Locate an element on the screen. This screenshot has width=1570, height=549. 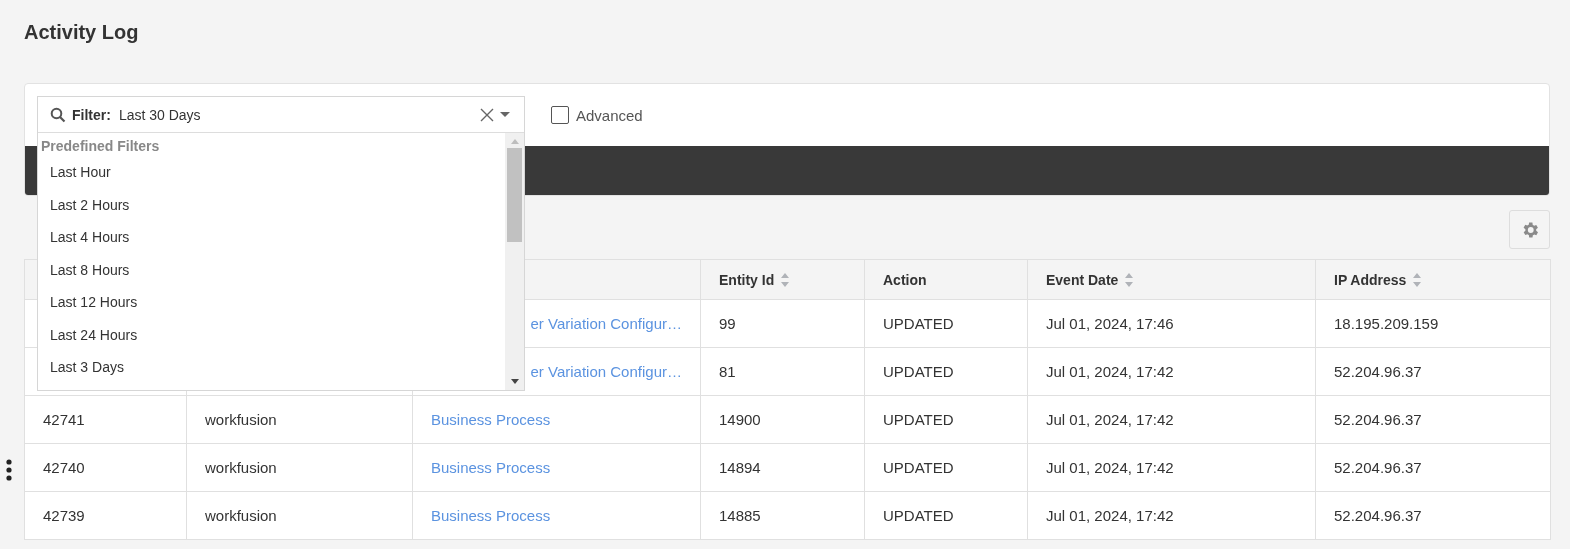
filter-option: Last Hour is located at coordinates (271, 172).